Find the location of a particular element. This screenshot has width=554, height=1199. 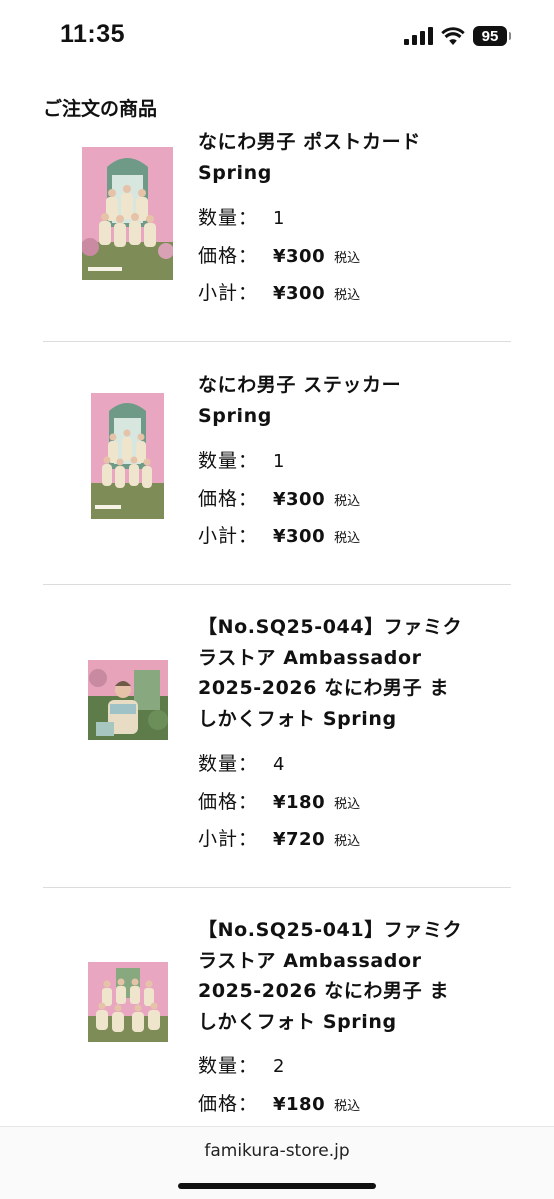

item-name: なにわ男子 ステッカー Spring is located at coordinates (333, 400).